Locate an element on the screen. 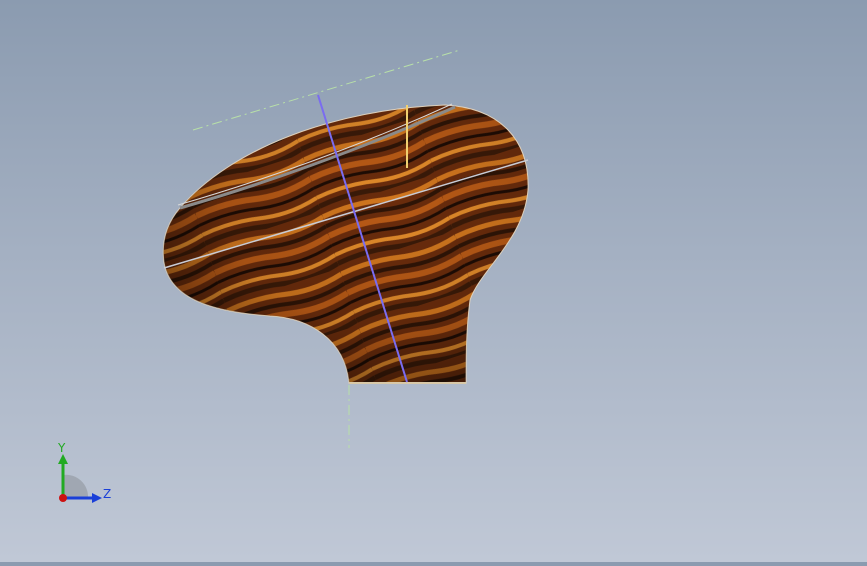 This screenshot has height=566, width=867. x-axis-dot is located at coordinates (63, 498).